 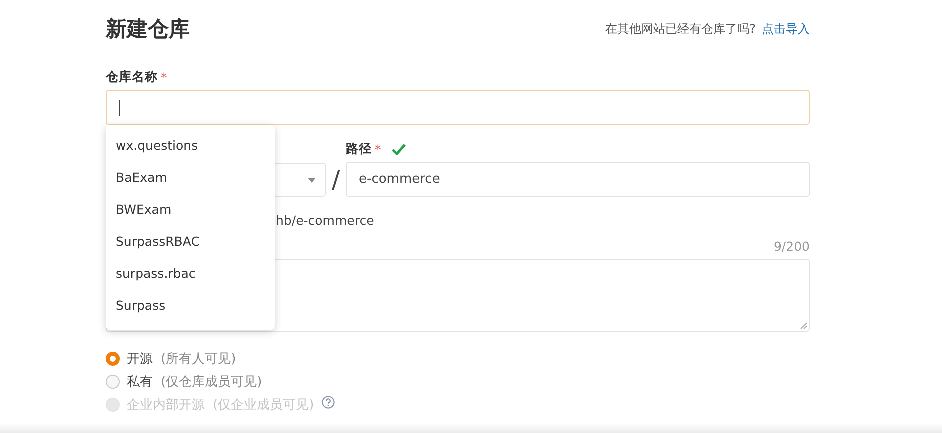 What do you see at coordinates (140, 382) in the screenshot?
I see `radio-label: 私有` at bounding box center [140, 382].